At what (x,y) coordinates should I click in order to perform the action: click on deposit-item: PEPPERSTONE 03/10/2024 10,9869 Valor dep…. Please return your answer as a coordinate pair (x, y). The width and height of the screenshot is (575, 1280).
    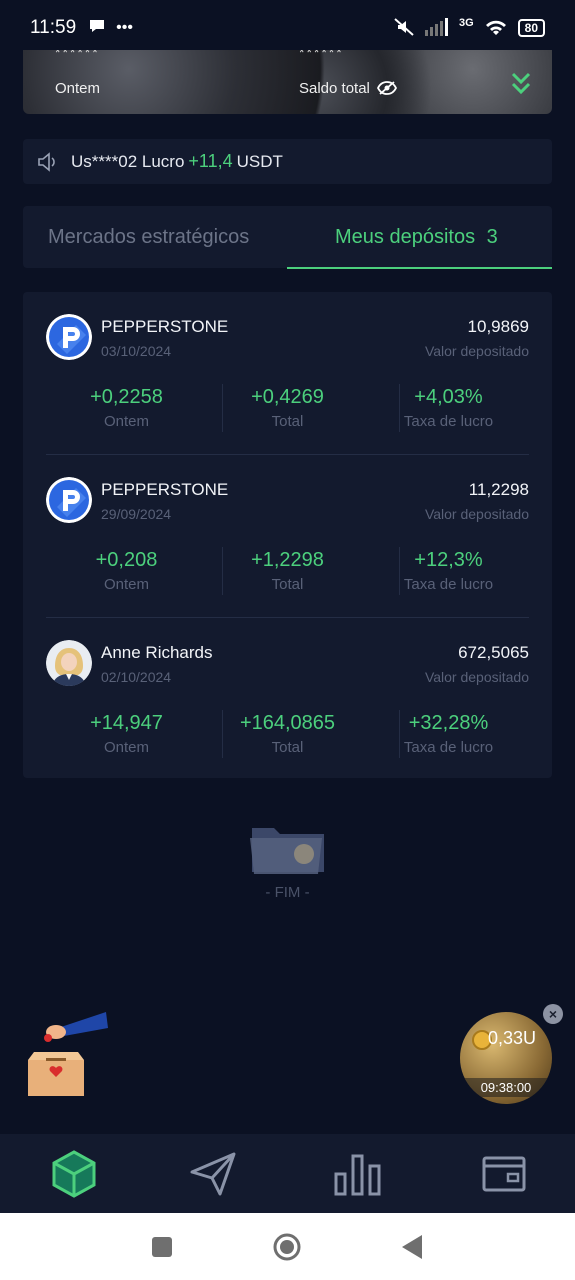
    Looking at the image, I should click on (287, 373).